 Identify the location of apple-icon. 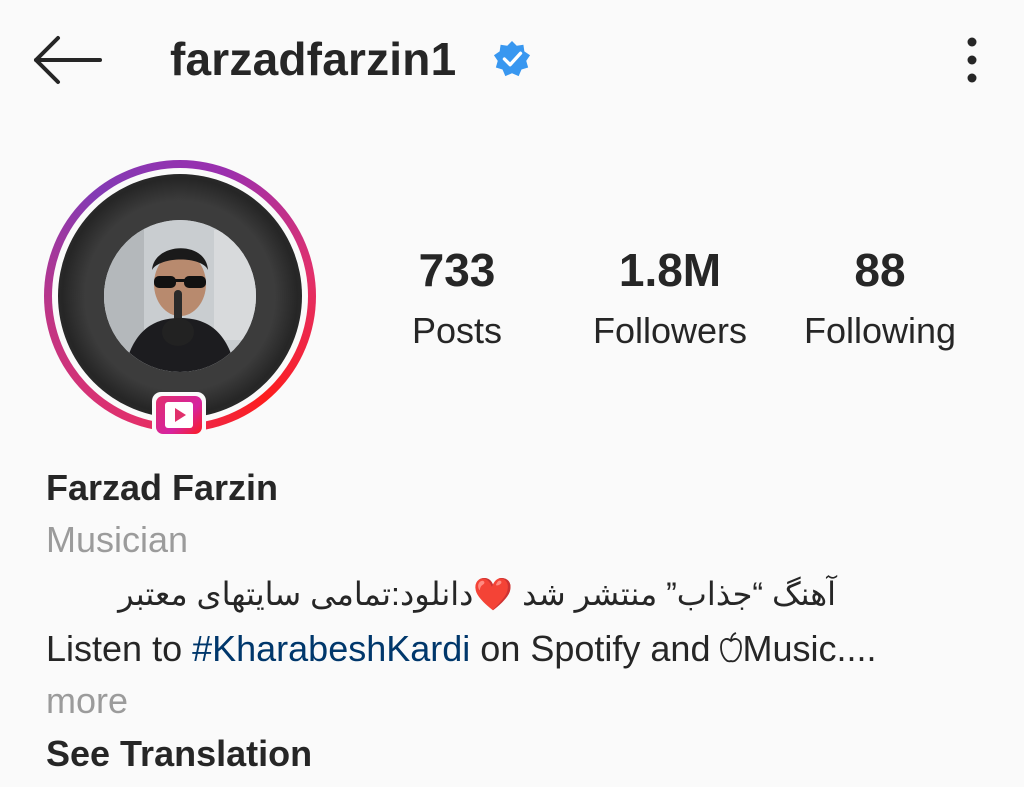
(731, 647).